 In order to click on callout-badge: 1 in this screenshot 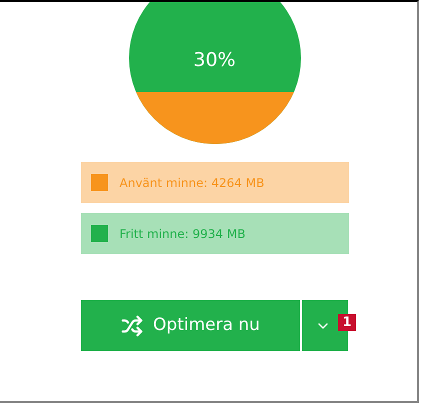, I will do `click(347, 322)`.